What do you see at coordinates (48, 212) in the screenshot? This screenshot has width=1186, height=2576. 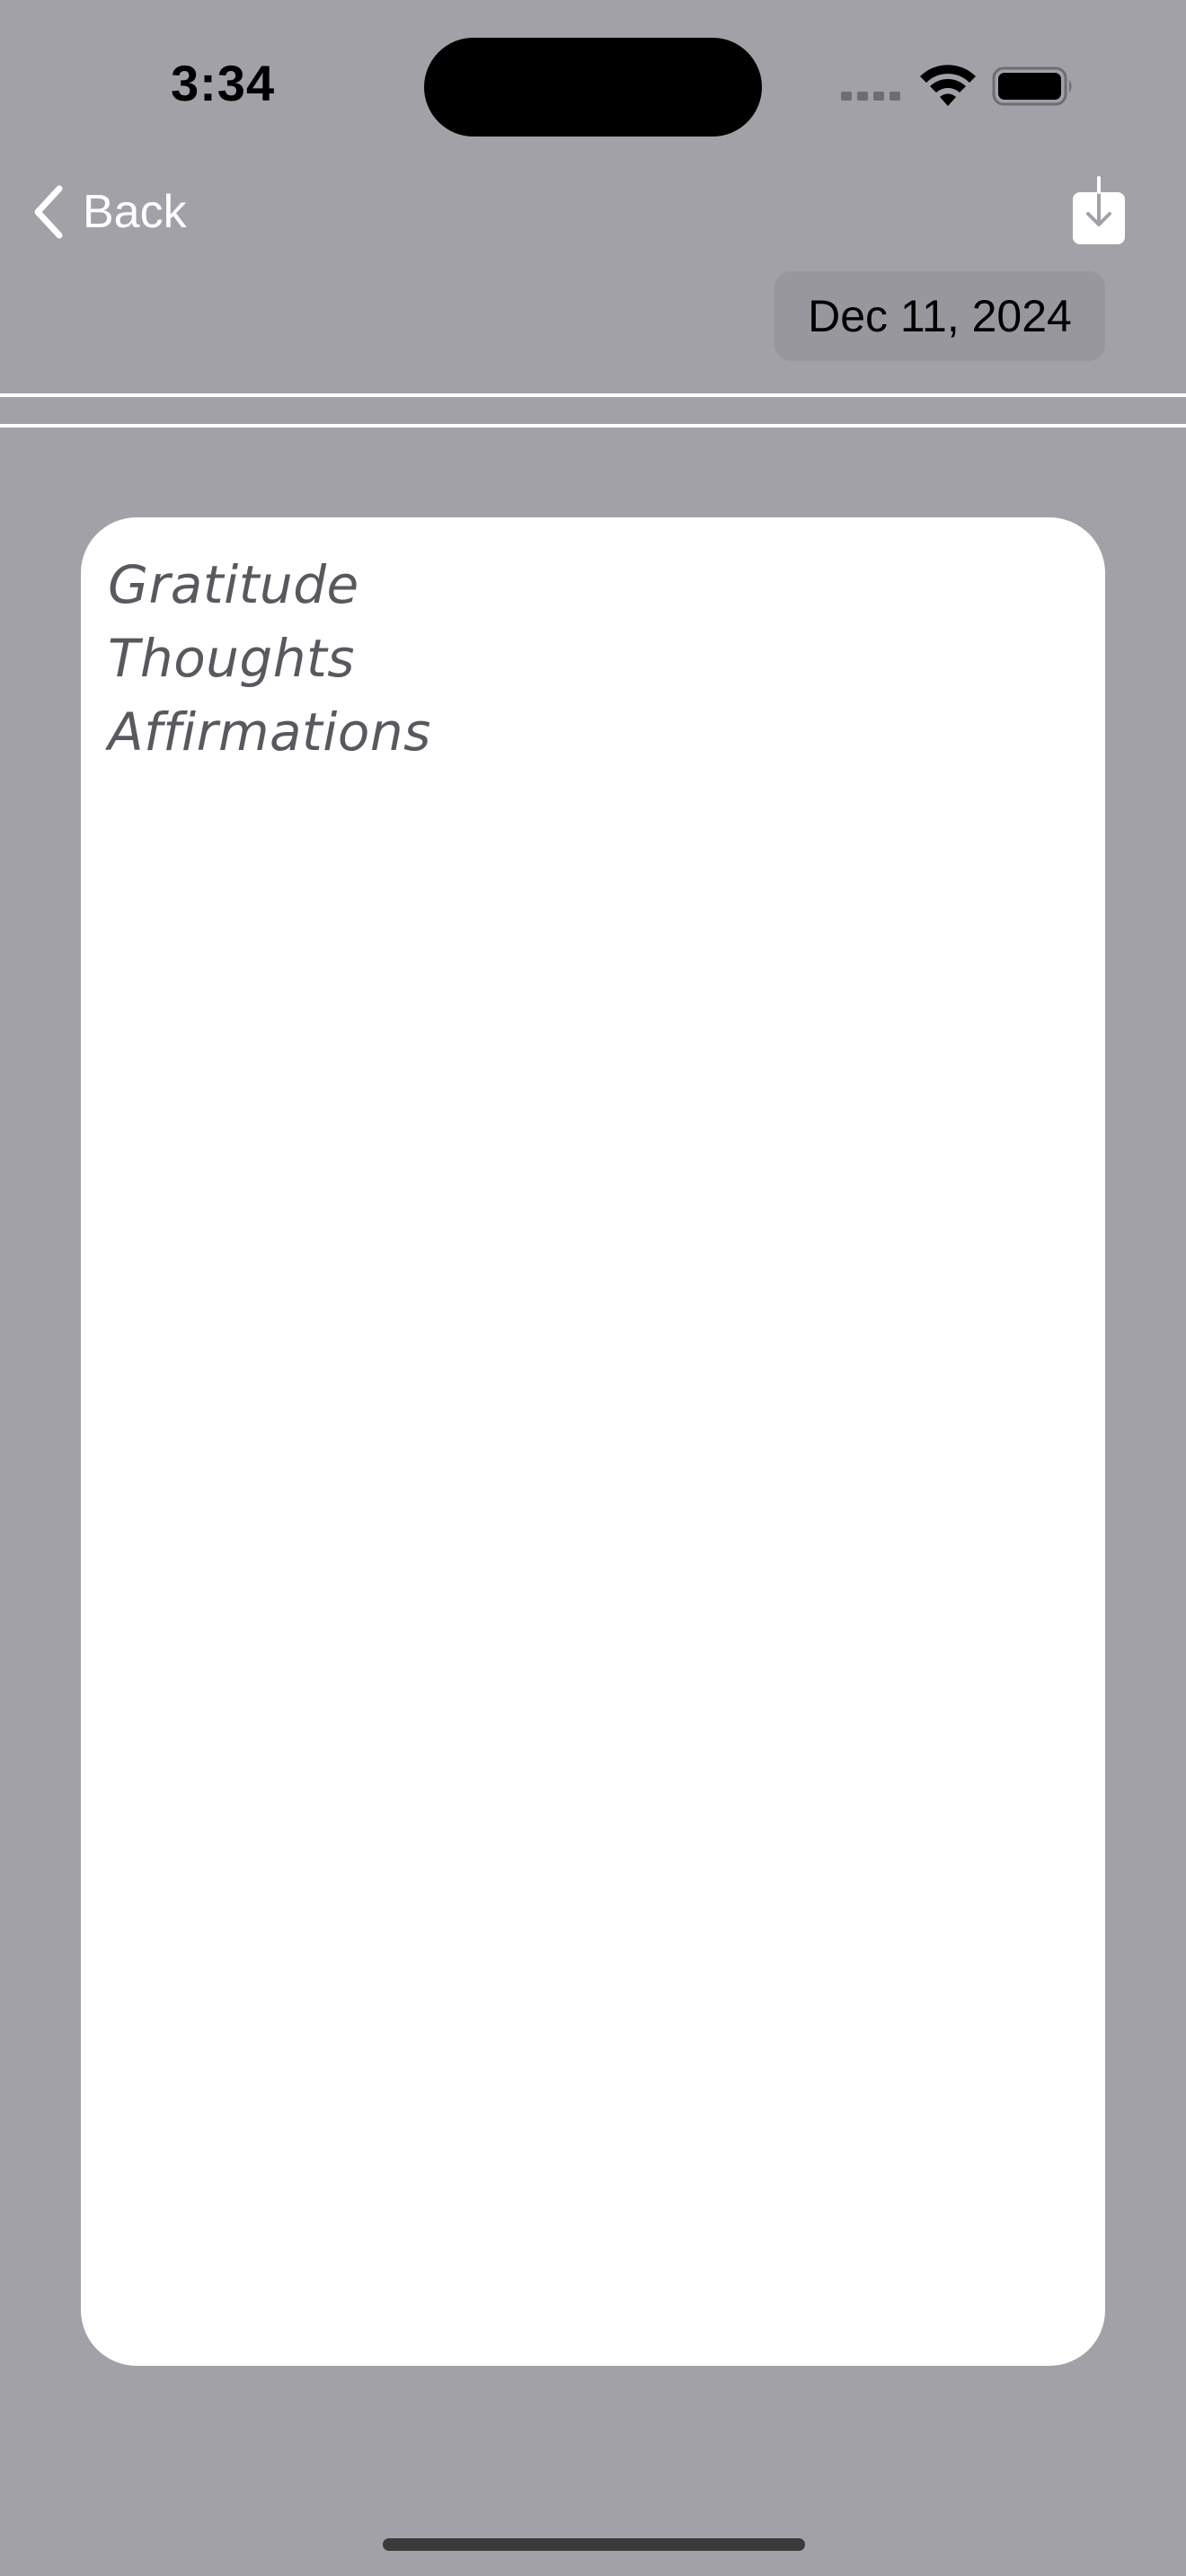 I see `chevron-left-icon` at bounding box center [48, 212].